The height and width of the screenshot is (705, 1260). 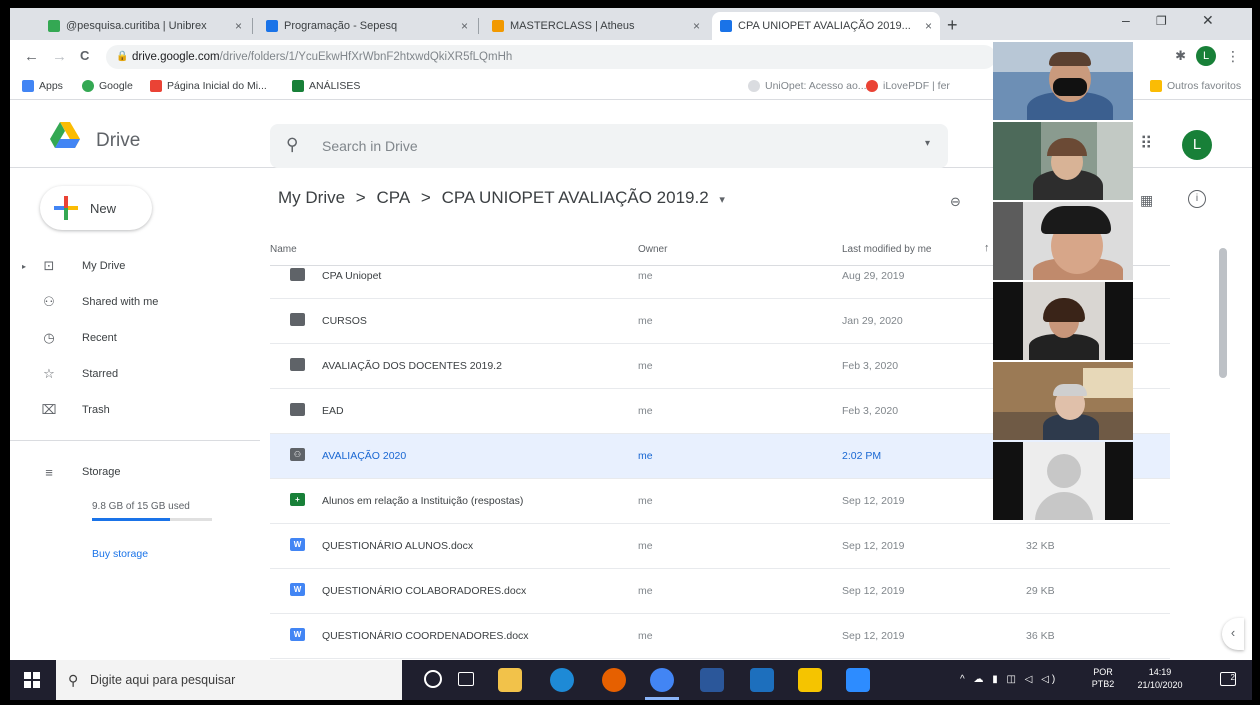 I want to click on cortana-icon, so click(x=433, y=679).